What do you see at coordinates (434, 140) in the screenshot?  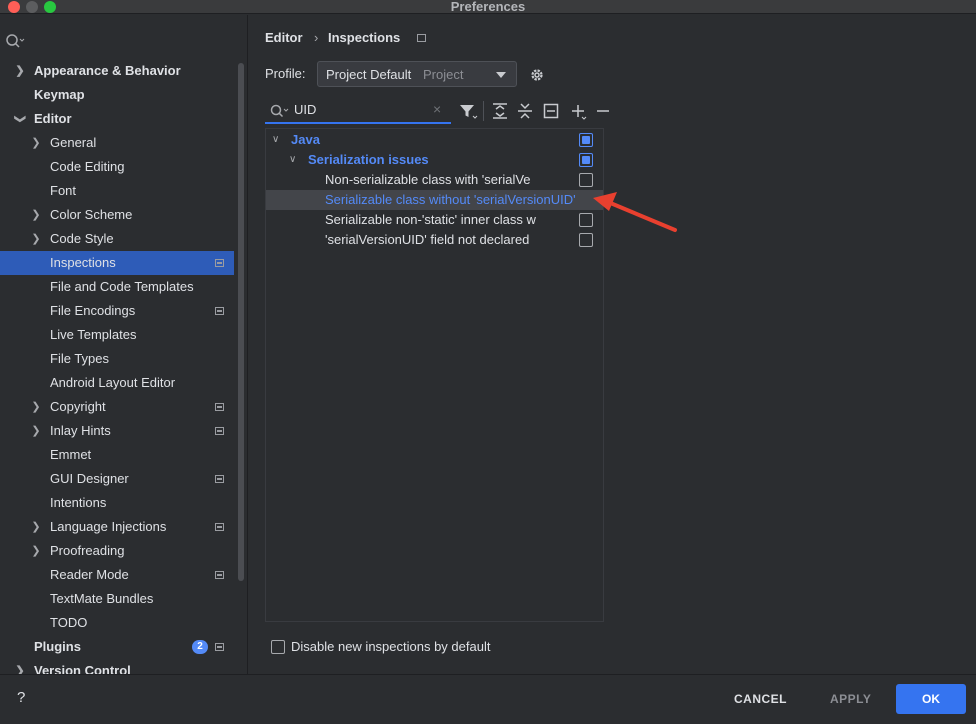 I see `tree-row-java: ∨ Java` at bounding box center [434, 140].